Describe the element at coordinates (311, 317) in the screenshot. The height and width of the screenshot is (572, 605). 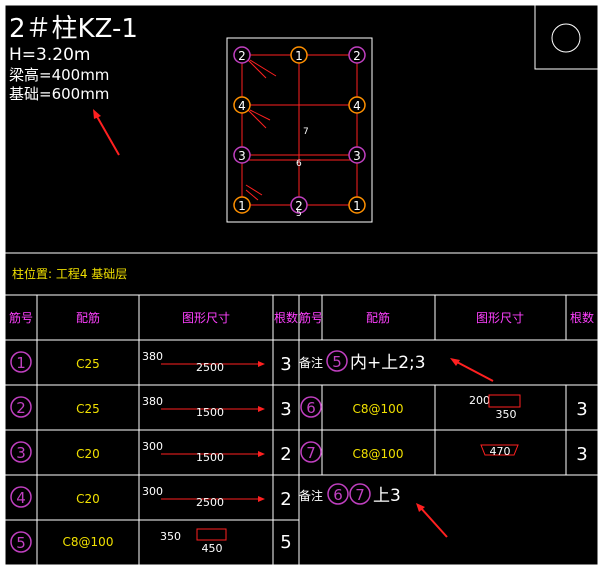
I see `header-bar-no-2: 筋号` at that location.